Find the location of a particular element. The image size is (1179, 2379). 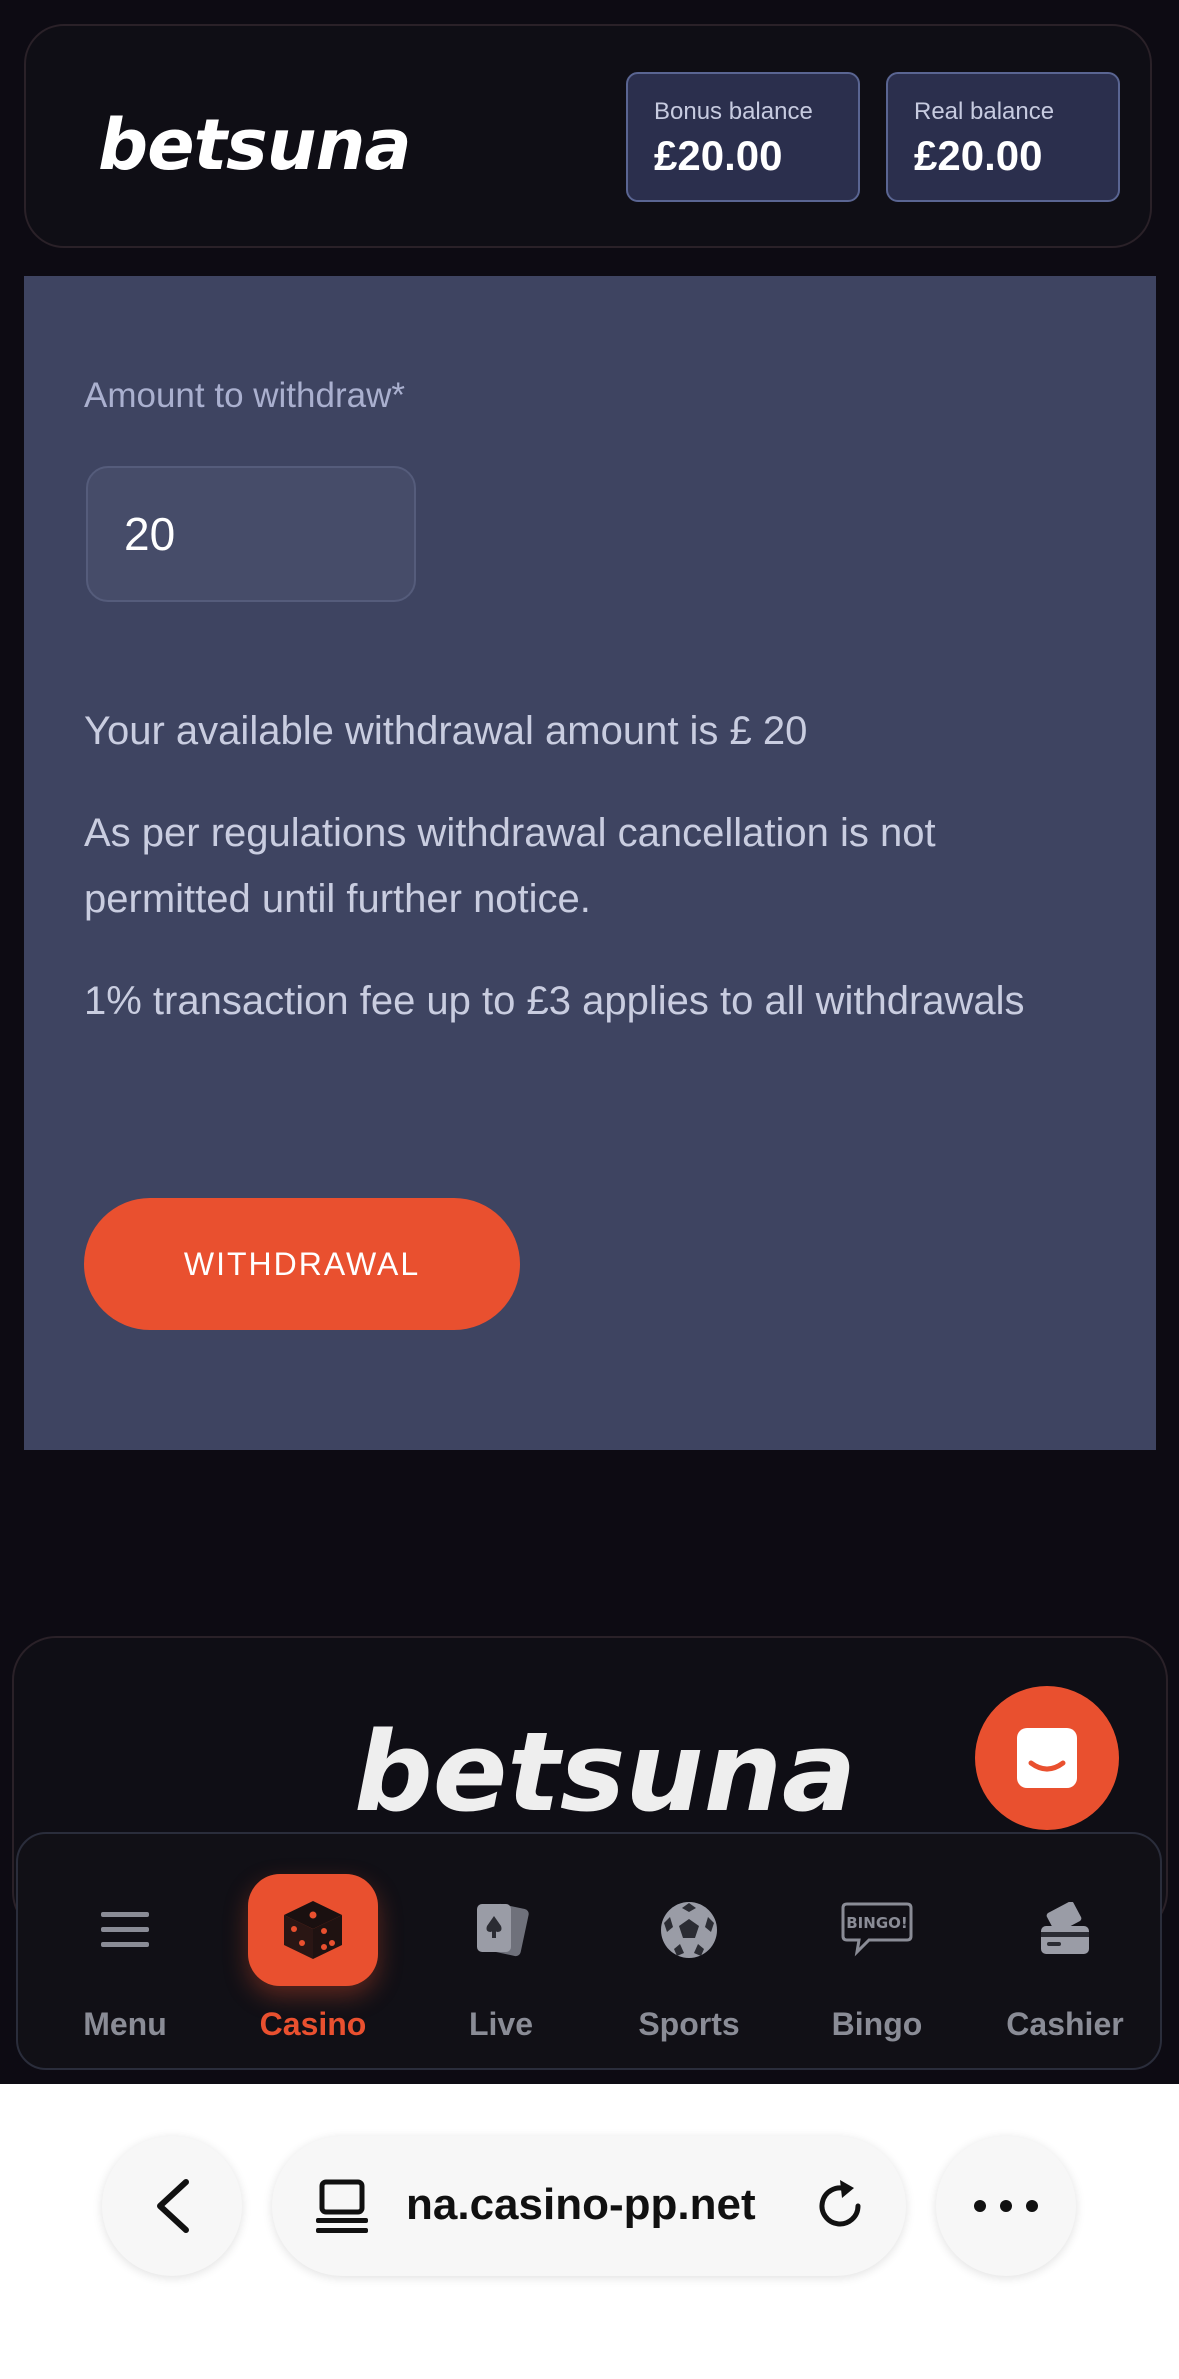

nav-item-live: Live is located at coordinates (501, 1952).